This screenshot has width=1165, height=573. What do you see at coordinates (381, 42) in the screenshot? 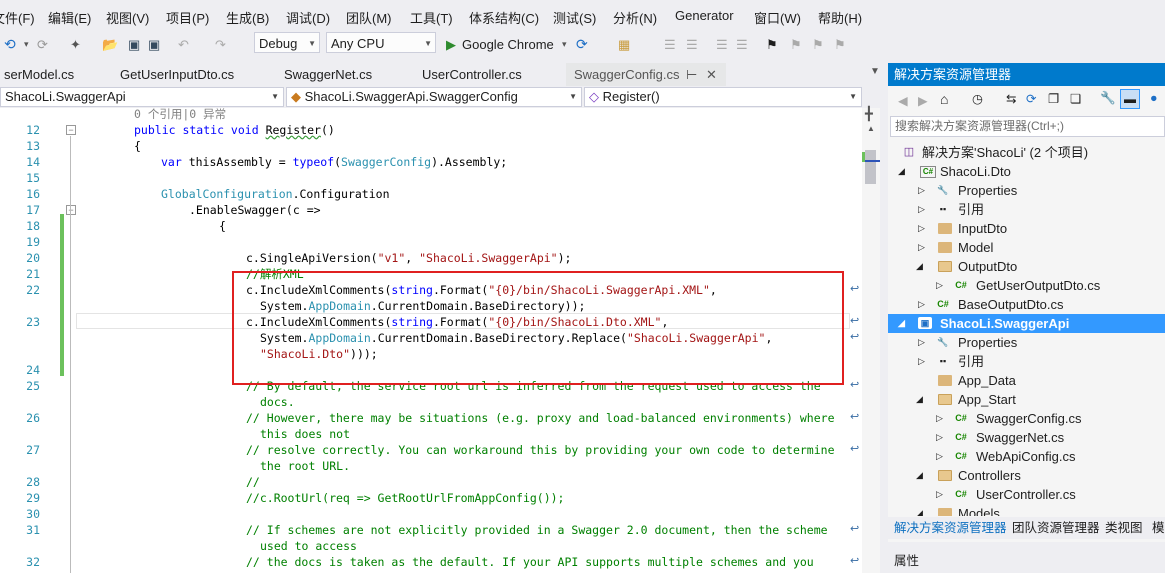
I see `platform-select: Any CPU ▼` at bounding box center [381, 42].